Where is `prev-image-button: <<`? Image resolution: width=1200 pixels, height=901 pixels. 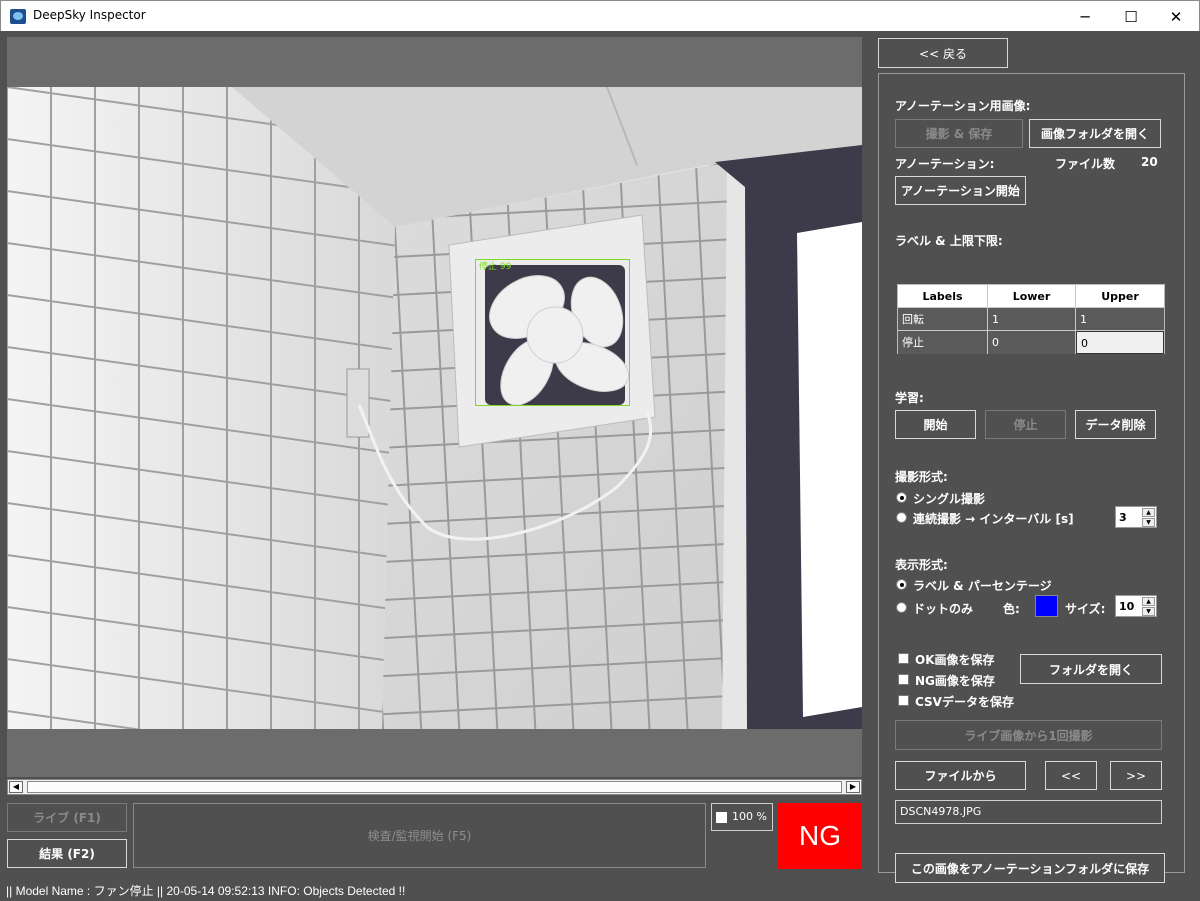 prev-image-button: << is located at coordinates (1071, 775).